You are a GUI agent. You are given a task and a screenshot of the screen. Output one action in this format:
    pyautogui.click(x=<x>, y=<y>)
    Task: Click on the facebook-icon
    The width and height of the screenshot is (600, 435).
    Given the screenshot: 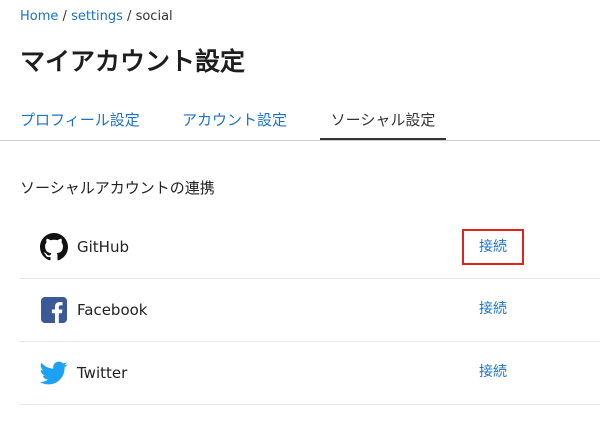 What is the action you would take?
    pyautogui.click(x=54, y=310)
    